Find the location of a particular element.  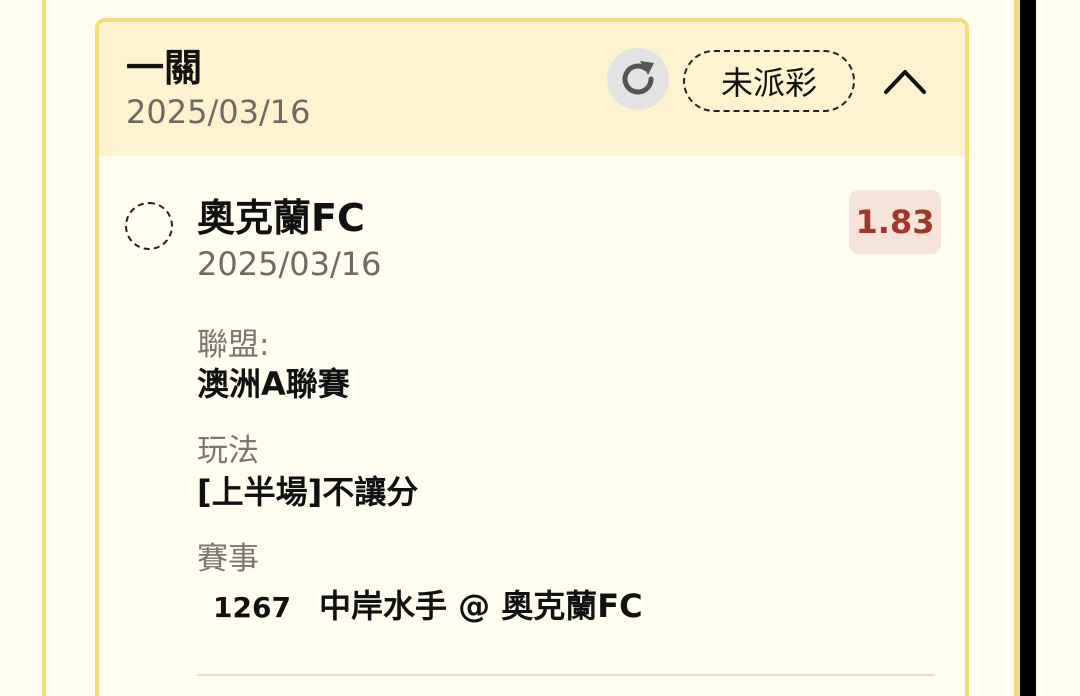

refresh-button is located at coordinates (638, 79).